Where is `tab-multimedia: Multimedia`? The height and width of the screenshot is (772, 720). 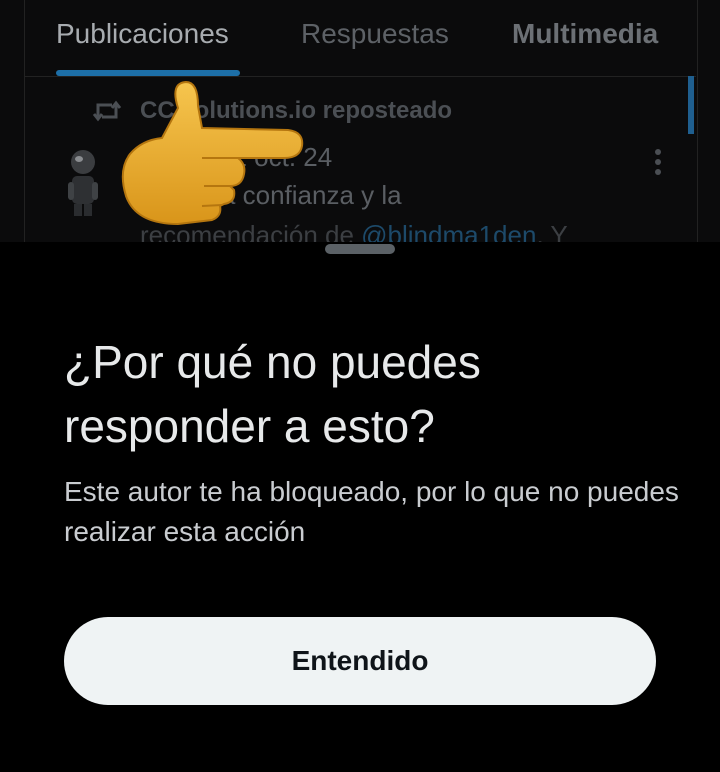 tab-multimedia: Multimedia is located at coordinates (585, 34).